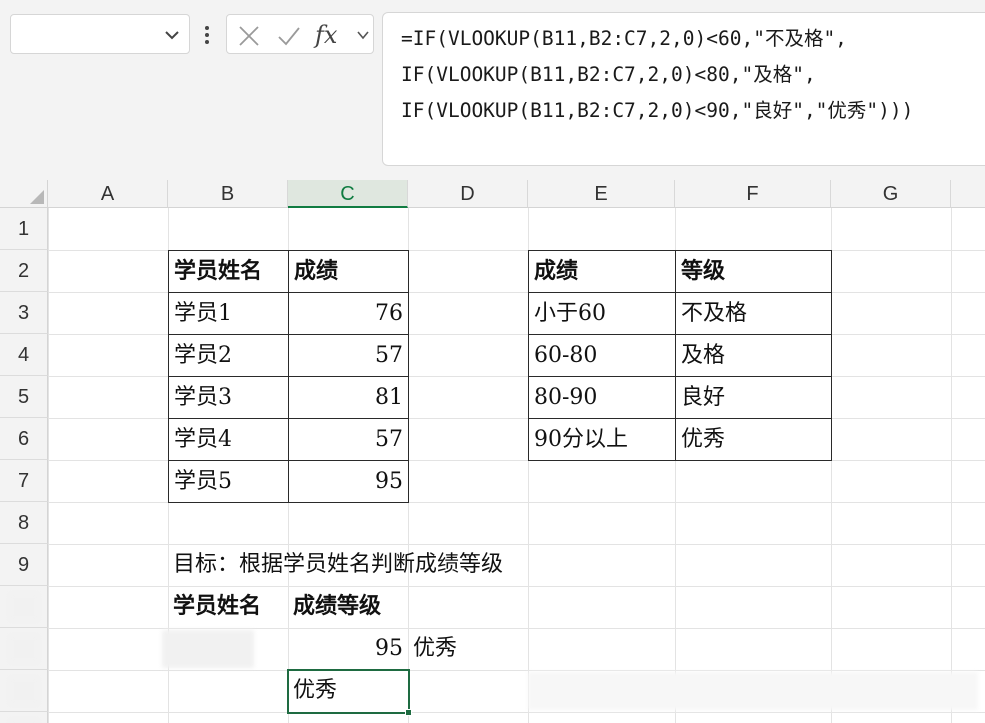  I want to click on student-name-cell: 学员3, so click(228, 397).